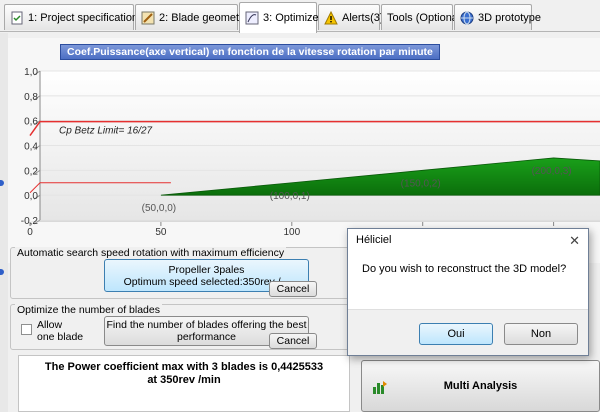  Describe the element at coordinates (468, 241) in the screenshot. I see `dialog-titlebar: Héliciel ✕` at that location.